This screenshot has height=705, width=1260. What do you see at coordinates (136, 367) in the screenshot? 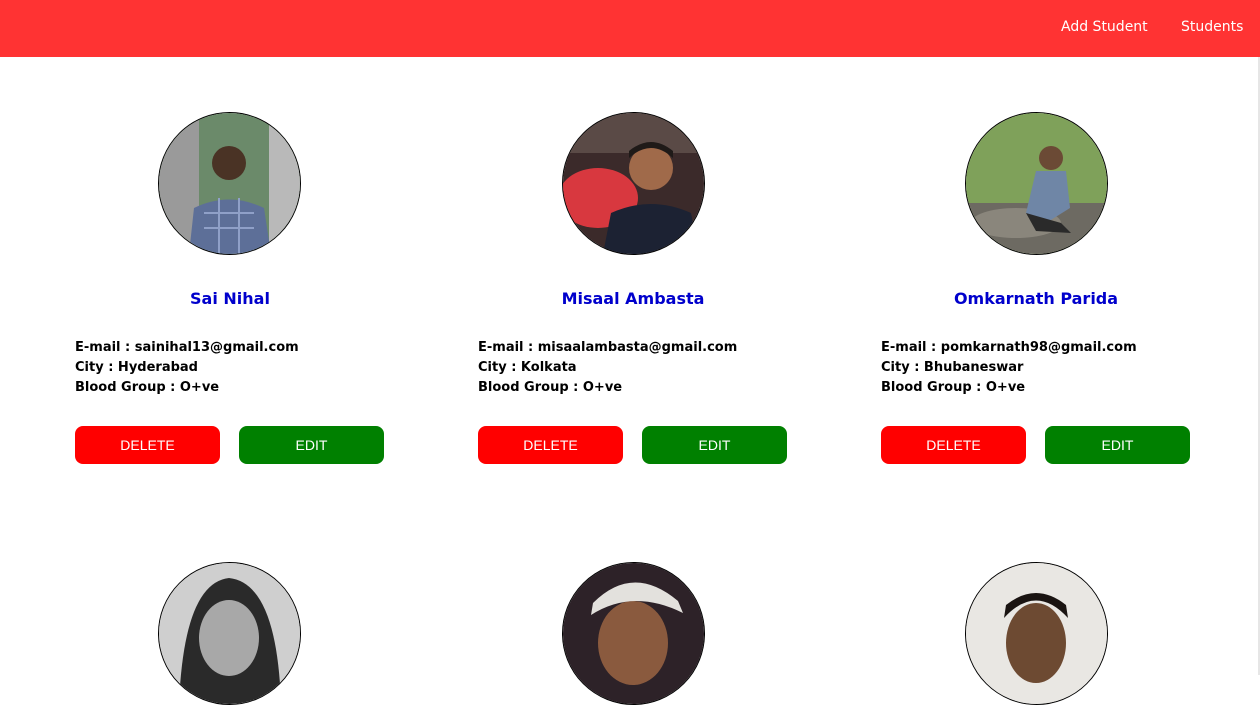
I see `student-city: City : Hyderabad` at bounding box center [136, 367].